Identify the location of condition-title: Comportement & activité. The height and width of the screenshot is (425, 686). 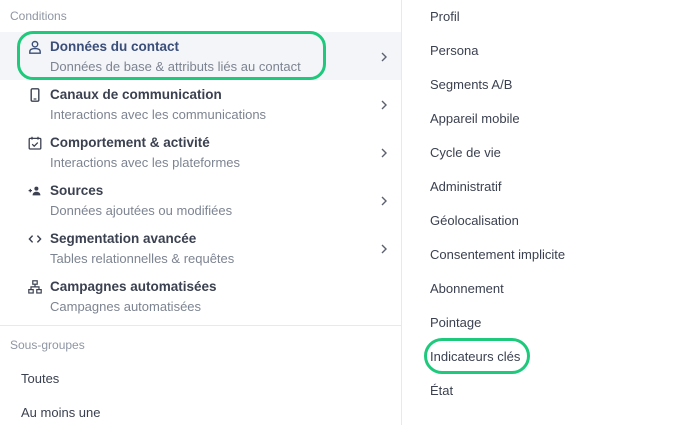
(130, 142).